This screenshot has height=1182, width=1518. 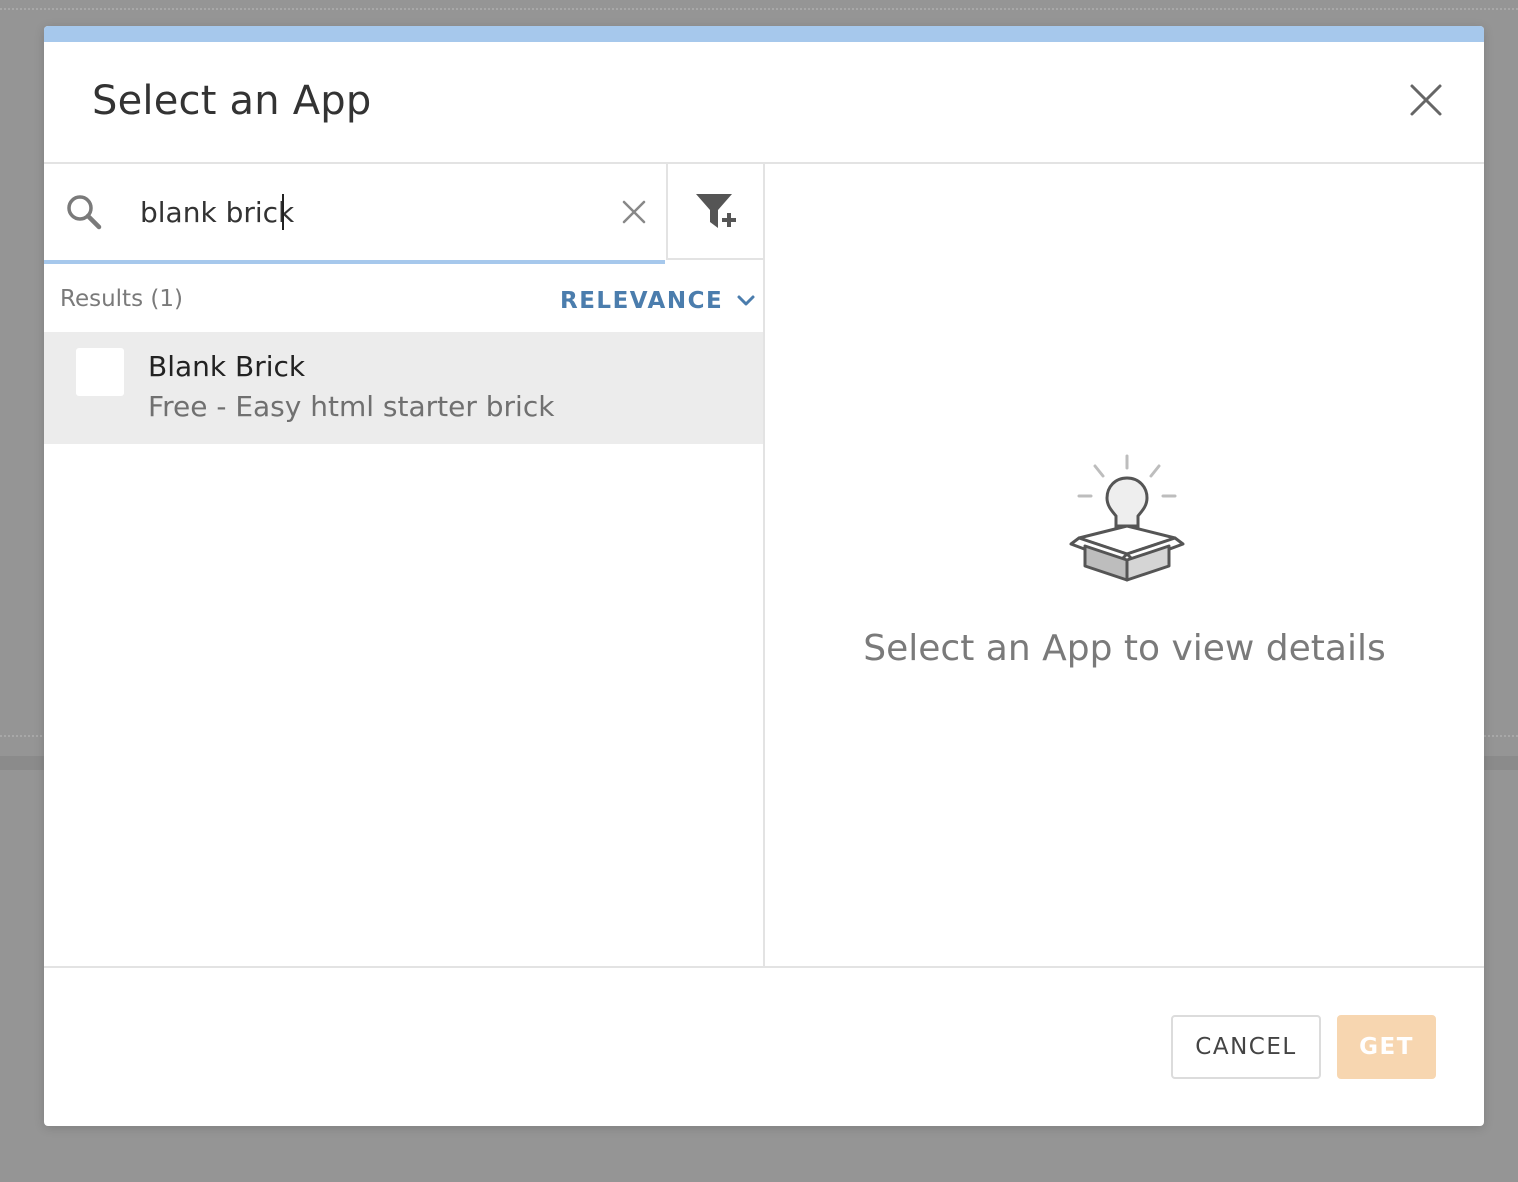 What do you see at coordinates (232, 101) in the screenshot?
I see `dialog-title: Select an App` at bounding box center [232, 101].